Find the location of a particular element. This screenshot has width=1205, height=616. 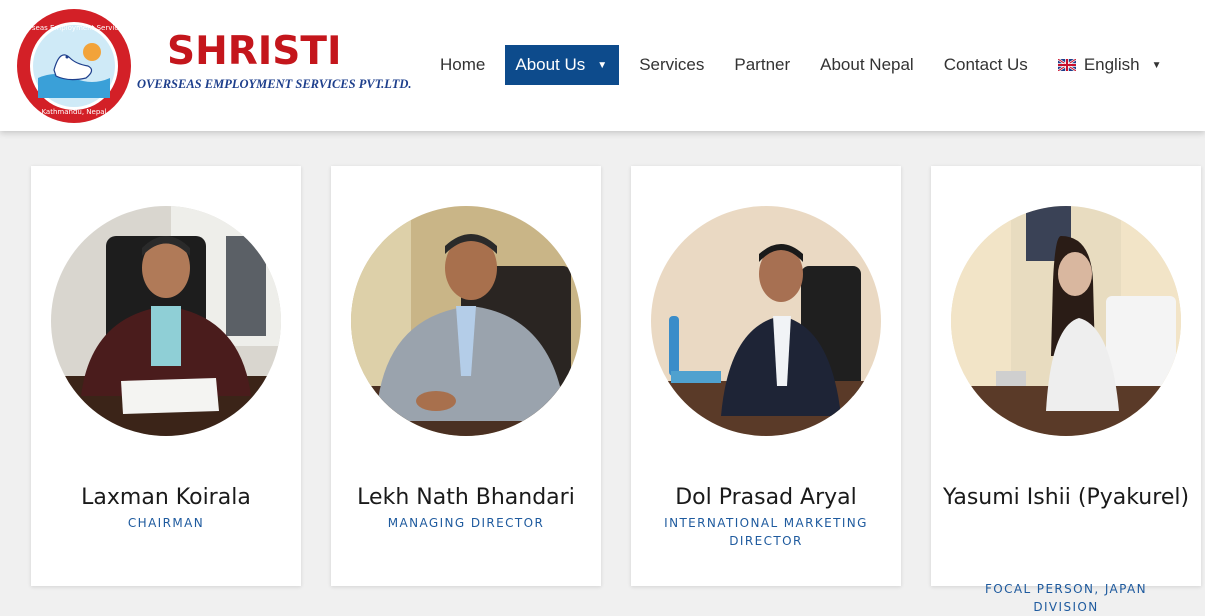

nav-about-us: About Us ▼ is located at coordinates (562, 65).